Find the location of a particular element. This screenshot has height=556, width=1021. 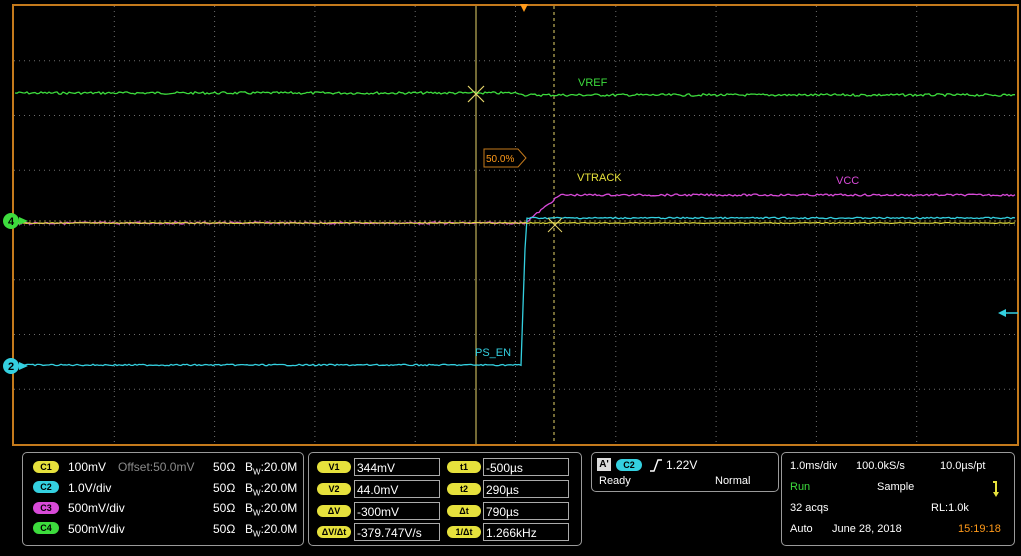

acq-time: 15:19:18 is located at coordinates (979, 529).